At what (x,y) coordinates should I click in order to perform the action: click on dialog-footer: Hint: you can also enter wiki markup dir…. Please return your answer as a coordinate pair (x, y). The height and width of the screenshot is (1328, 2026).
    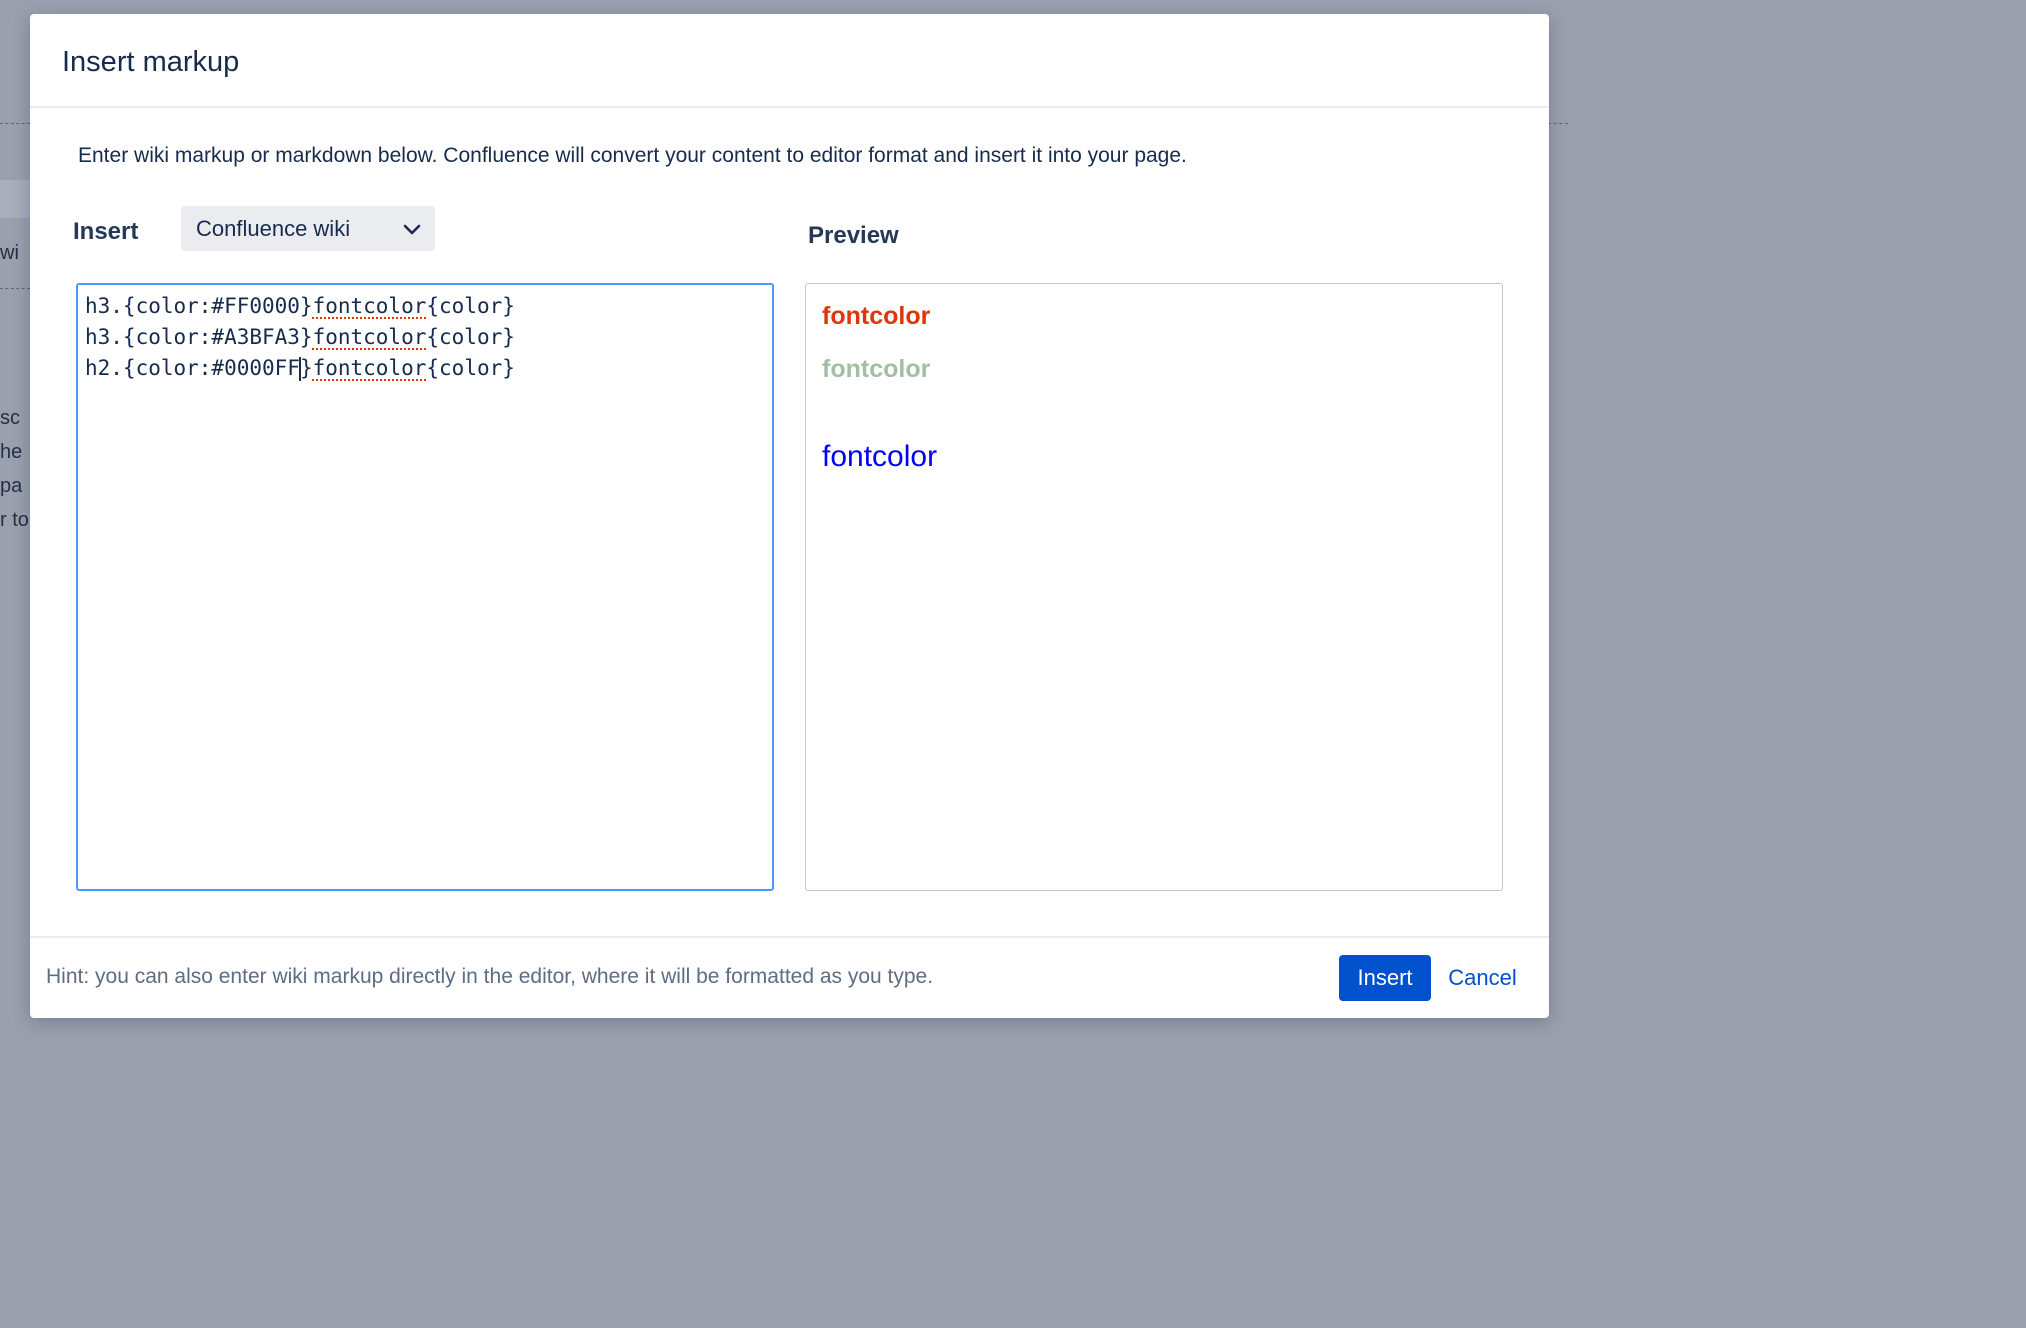
    Looking at the image, I should click on (789, 977).